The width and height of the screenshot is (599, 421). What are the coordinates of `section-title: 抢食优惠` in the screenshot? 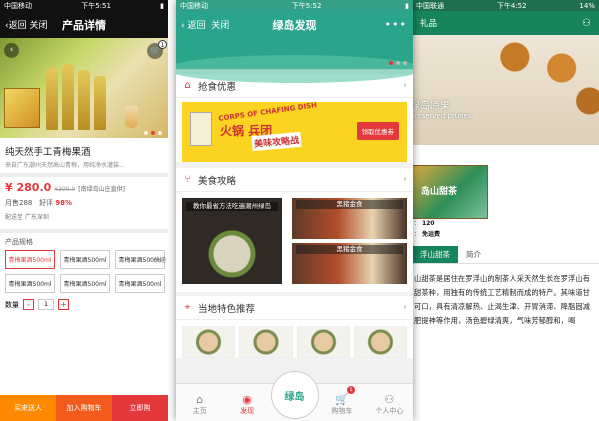 It's located at (217, 87).